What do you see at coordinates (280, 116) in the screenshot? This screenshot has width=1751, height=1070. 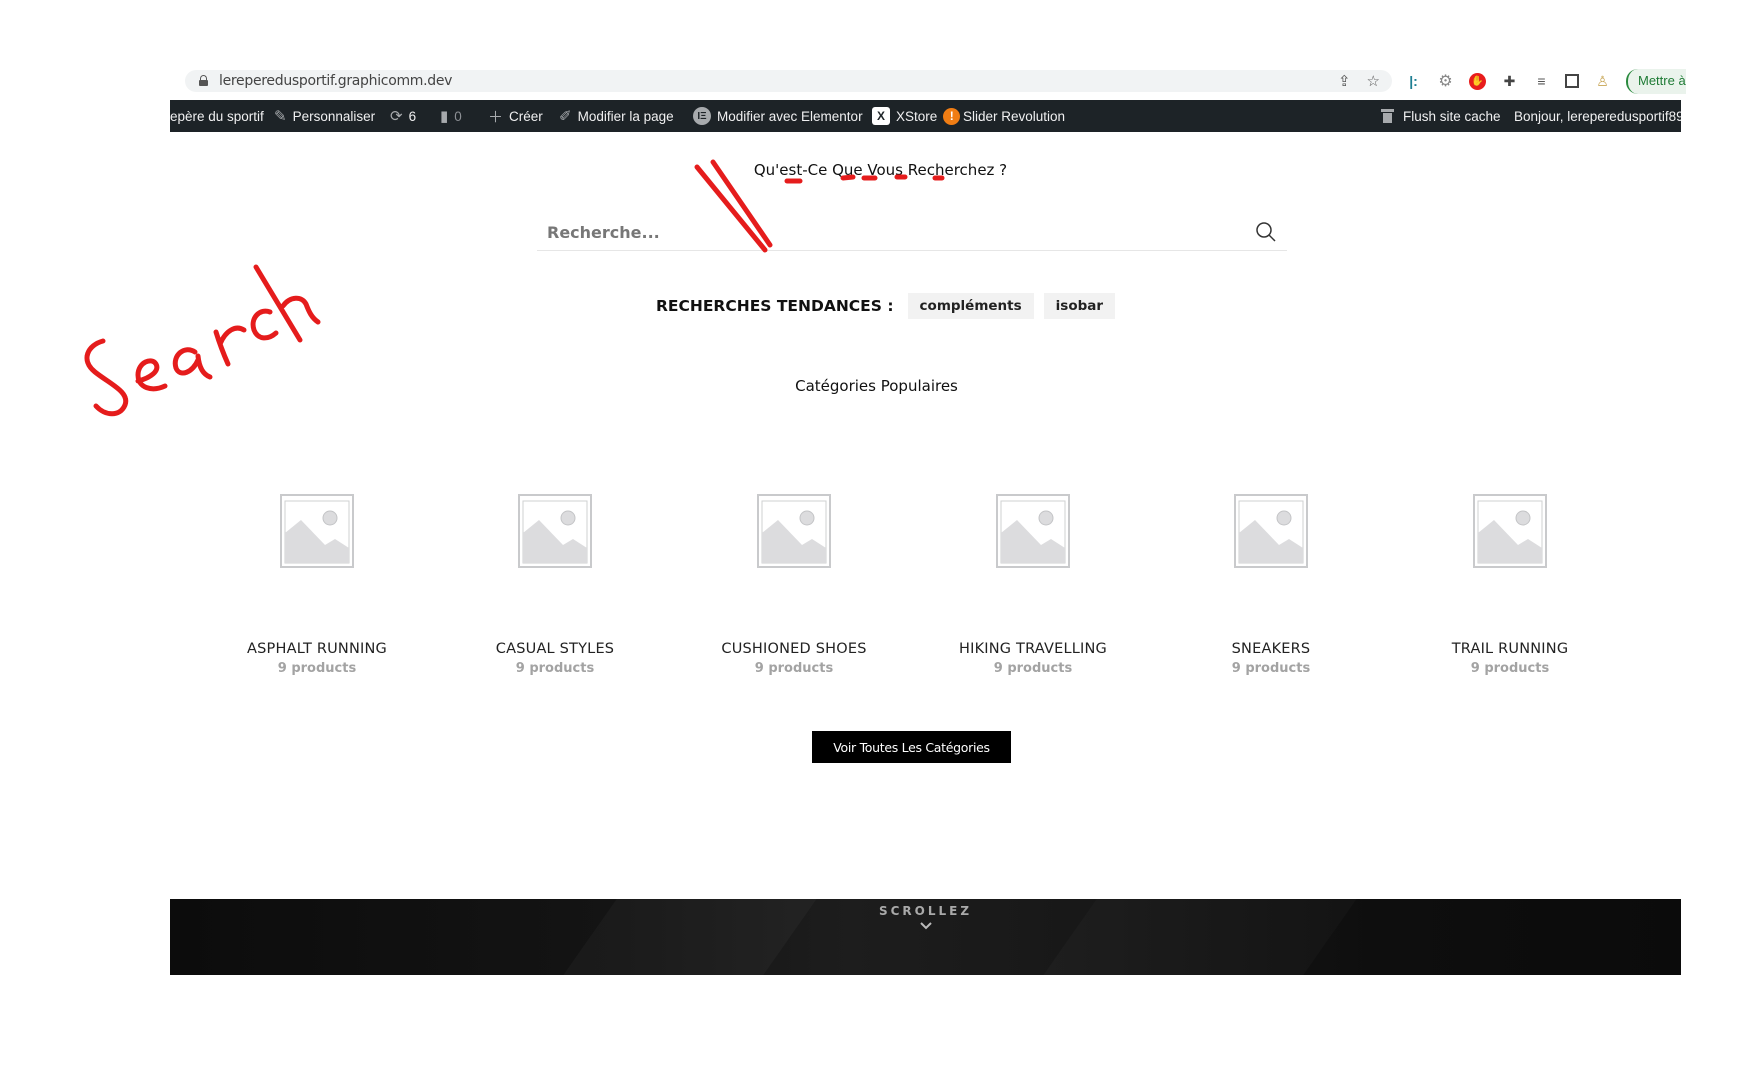 I see `paintbrush-icon: ✎` at bounding box center [280, 116].